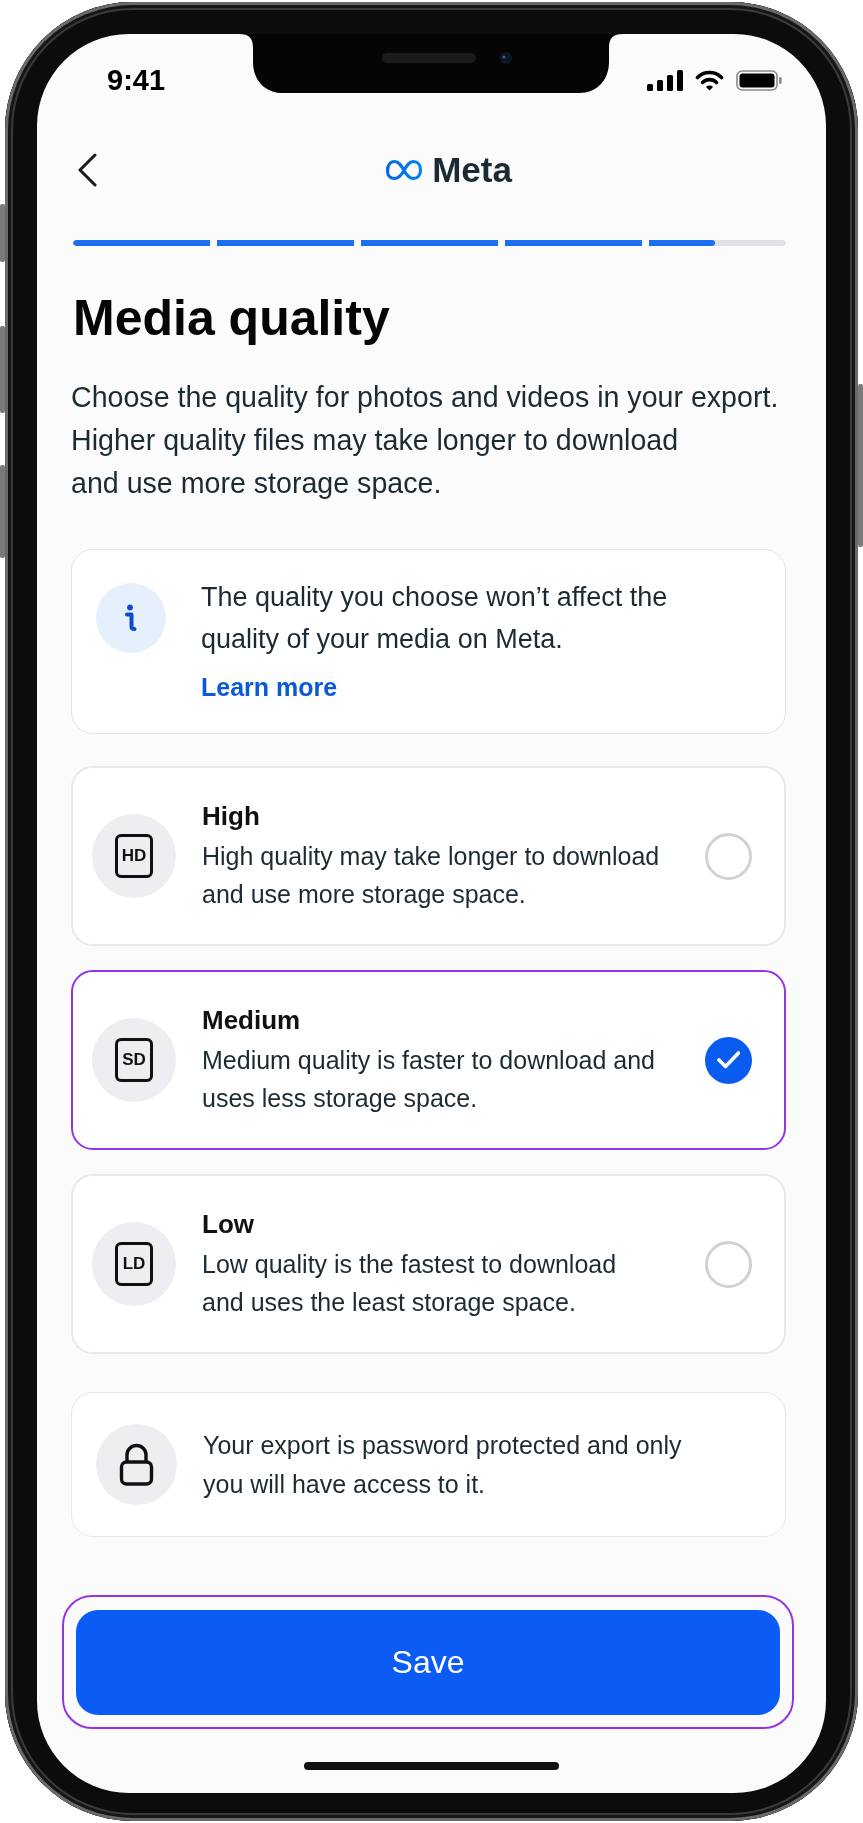  I want to click on checkmark-icon, so click(728, 1060).